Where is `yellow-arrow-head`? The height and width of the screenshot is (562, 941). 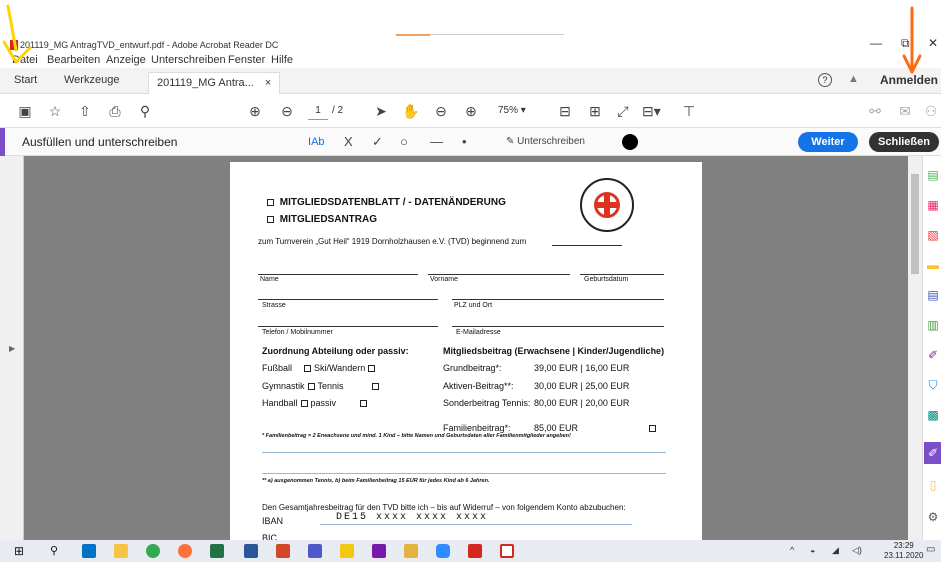
yellow-arrow-head is located at coordinates (17, 52).